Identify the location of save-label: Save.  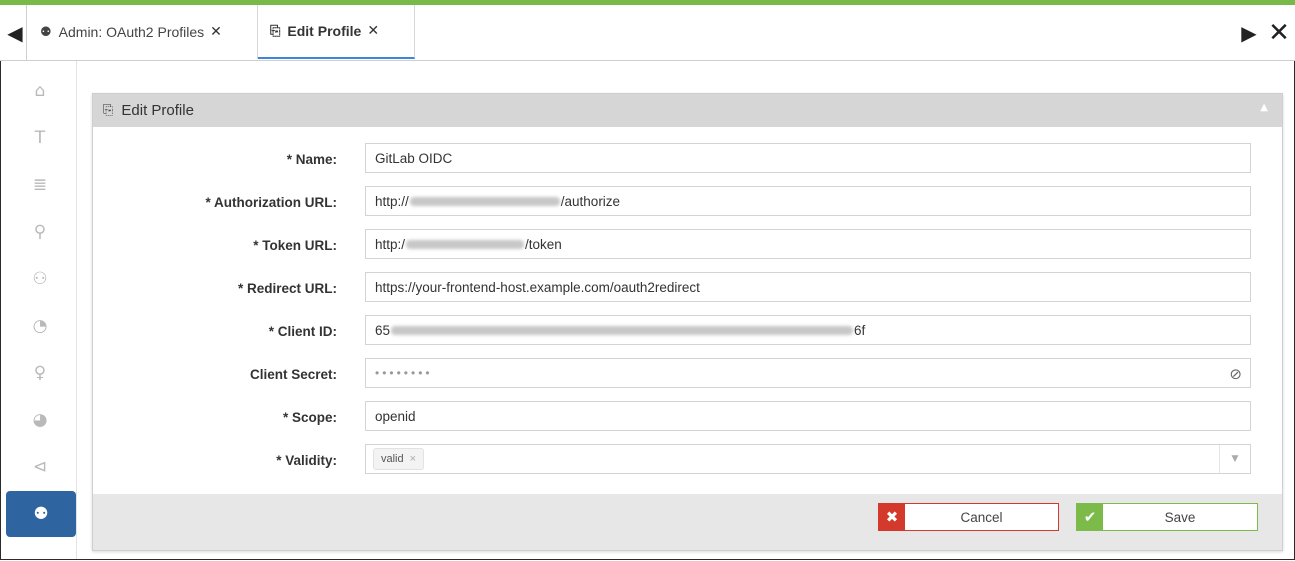
(1180, 517).